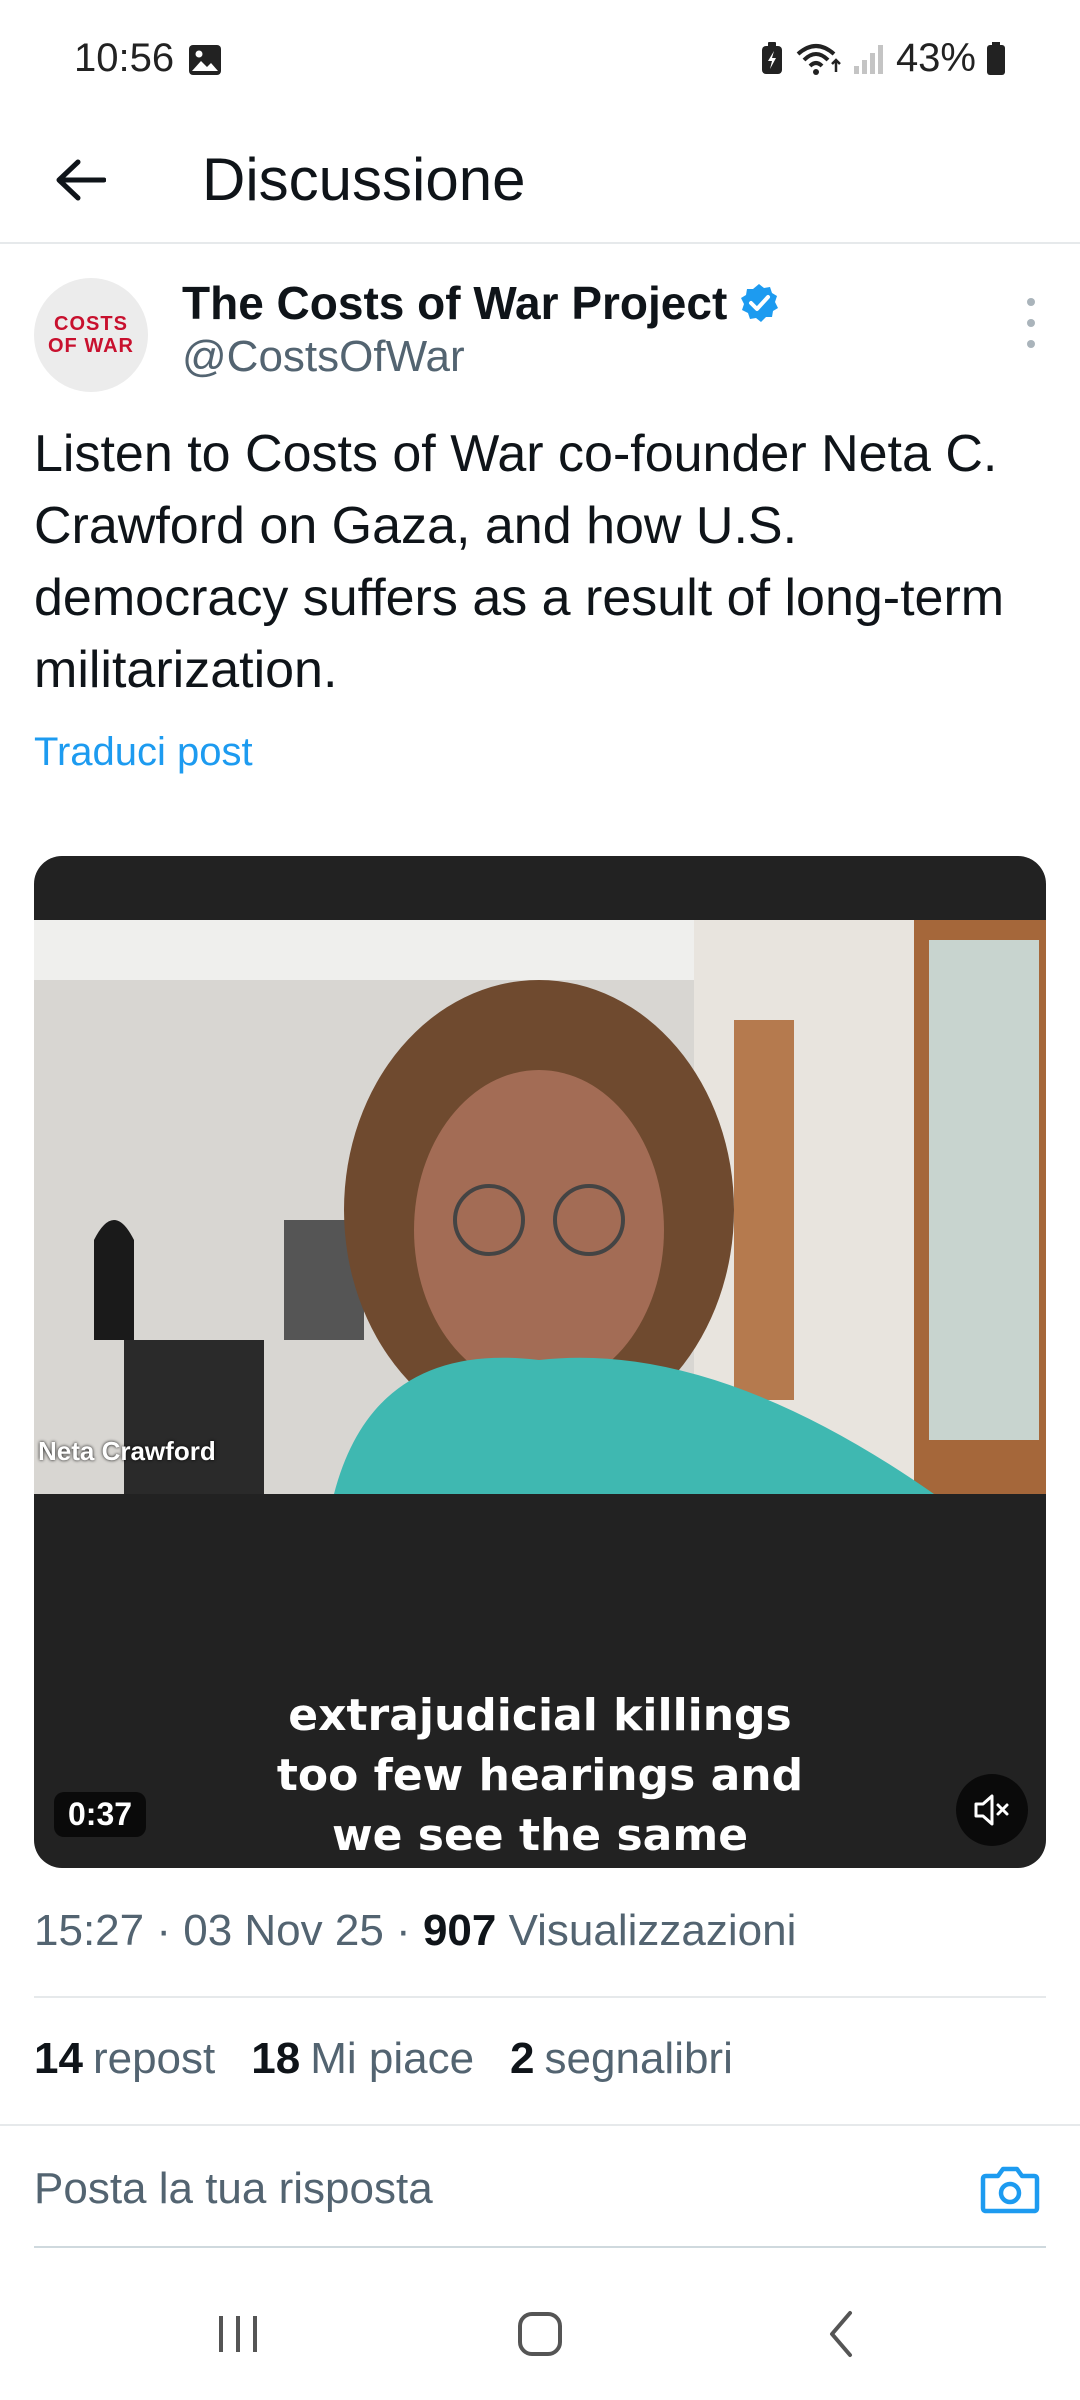 The image size is (1080, 2400). I want to click on back-button, so click(80, 180).